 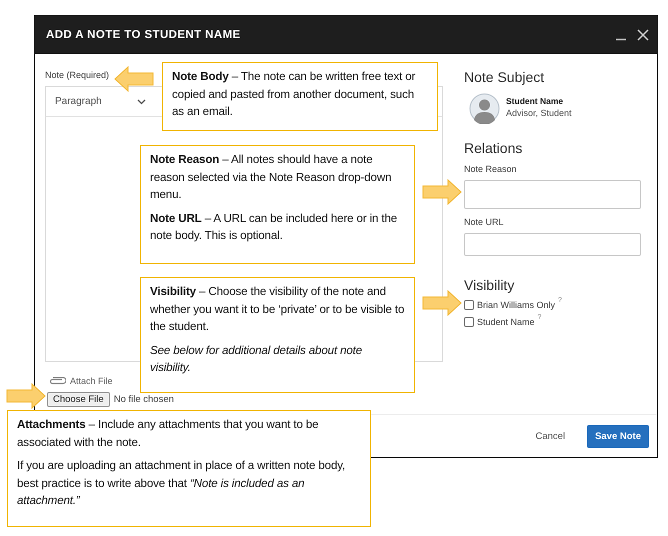 I want to click on cancel-button: Cancel, so click(x=550, y=436).